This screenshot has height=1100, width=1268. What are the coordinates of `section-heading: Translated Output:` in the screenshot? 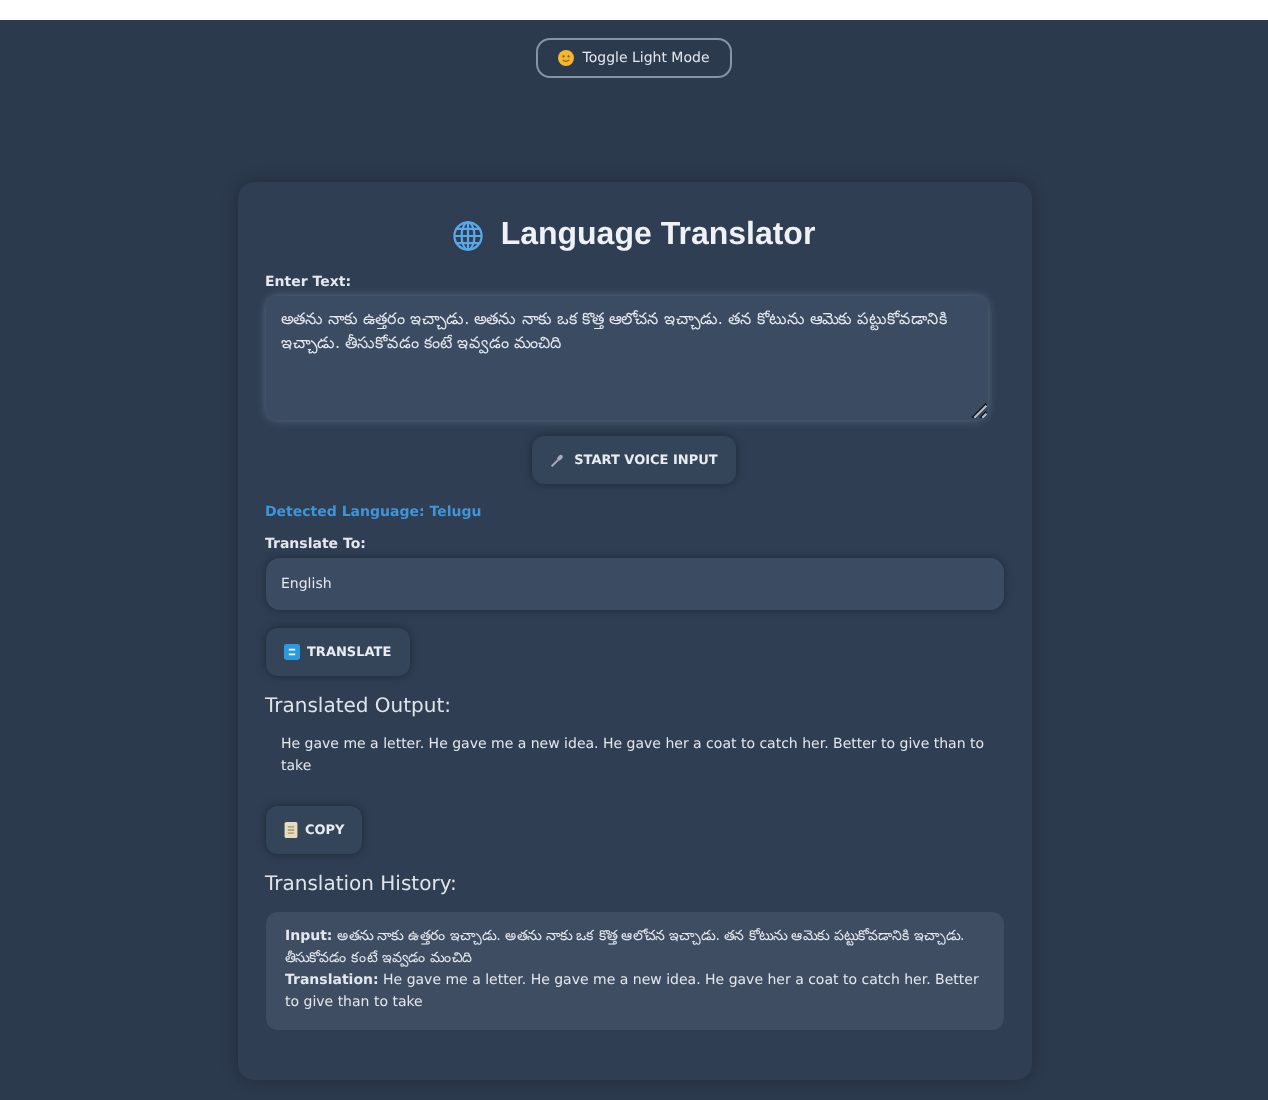 It's located at (359, 707).